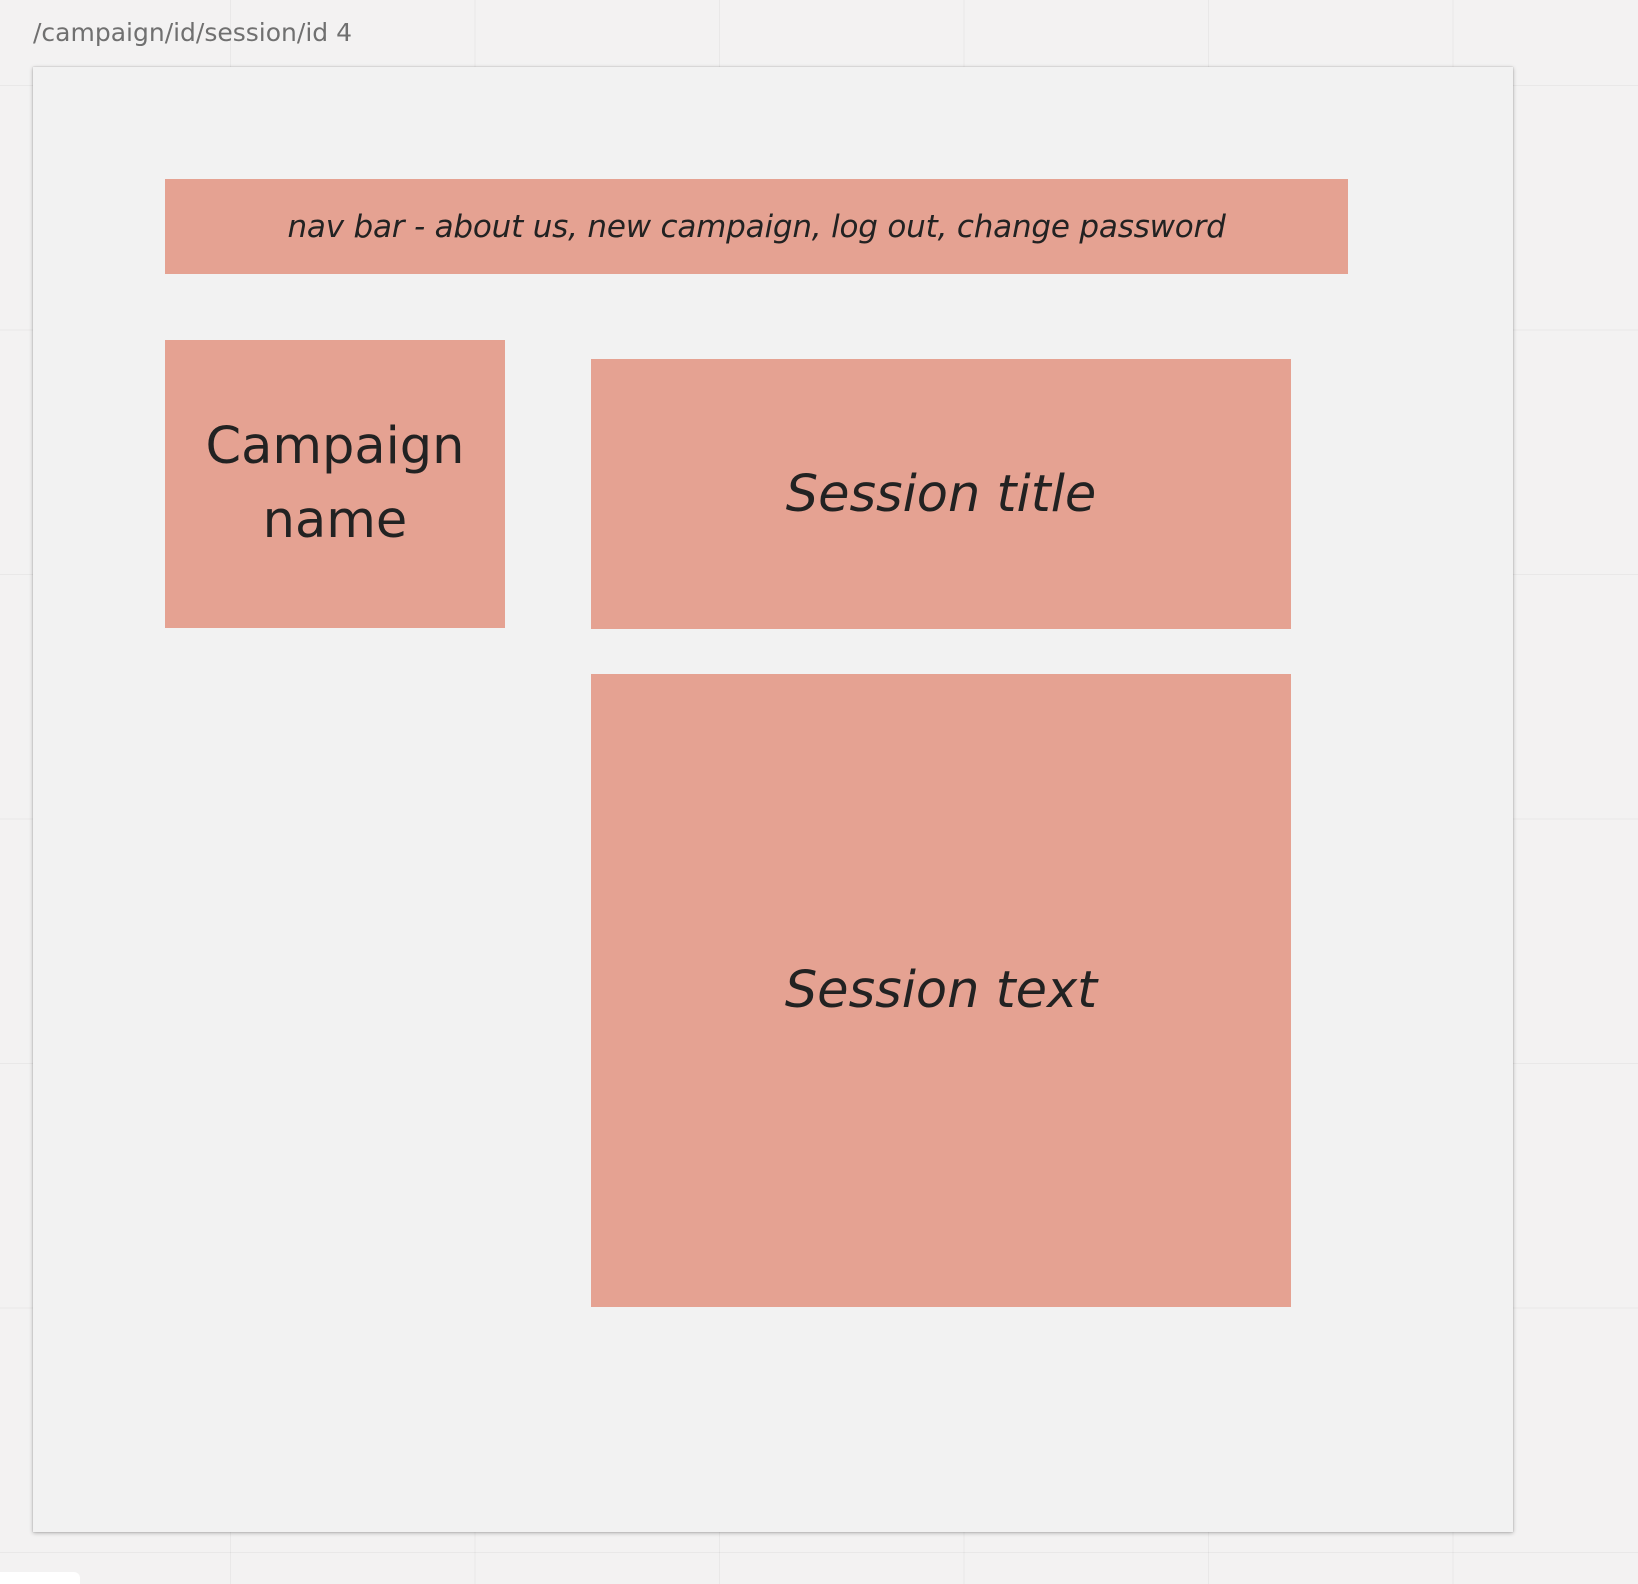  What do you see at coordinates (941, 494) in the screenshot?
I see `session-title-note: Session title` at bounding box center [941, 494].